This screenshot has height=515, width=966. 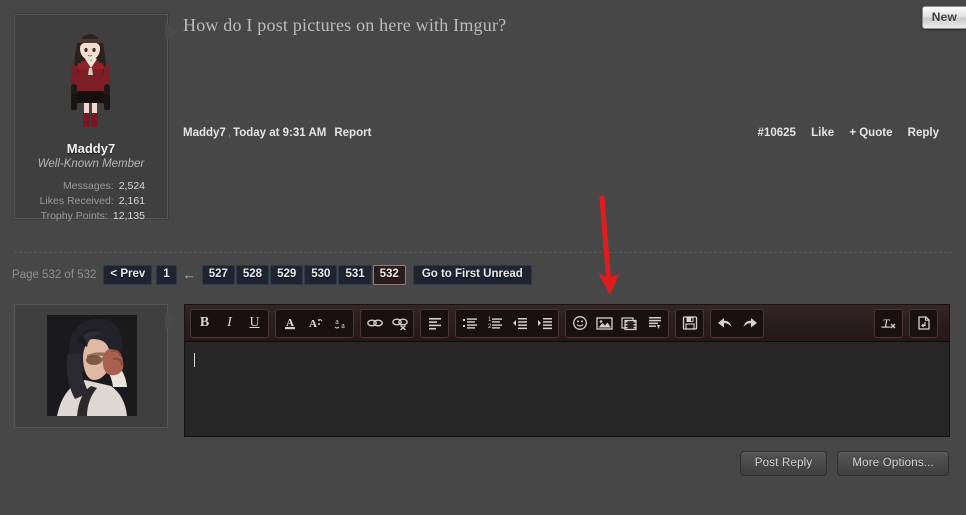 I want to click on toolbar-group-lists: 12, so click(x=507, y=323).